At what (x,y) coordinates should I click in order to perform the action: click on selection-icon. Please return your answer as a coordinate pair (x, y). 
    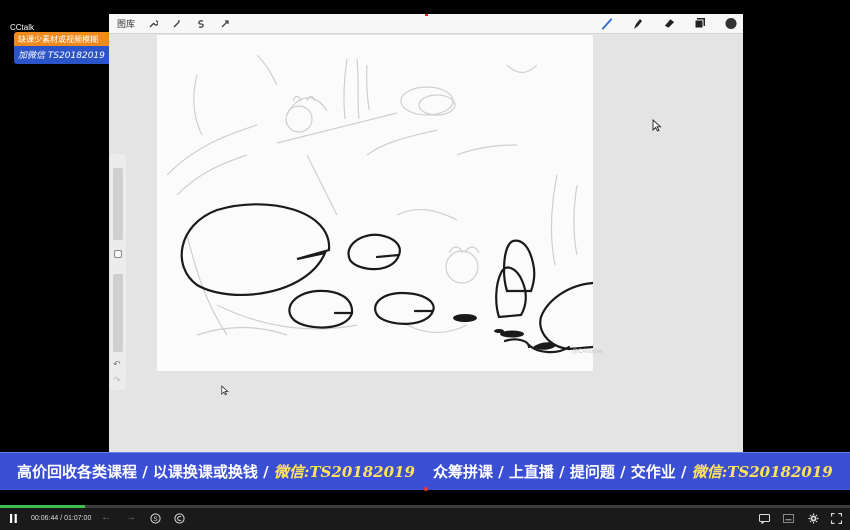
    Looking at the image, I should click on (201, 24).